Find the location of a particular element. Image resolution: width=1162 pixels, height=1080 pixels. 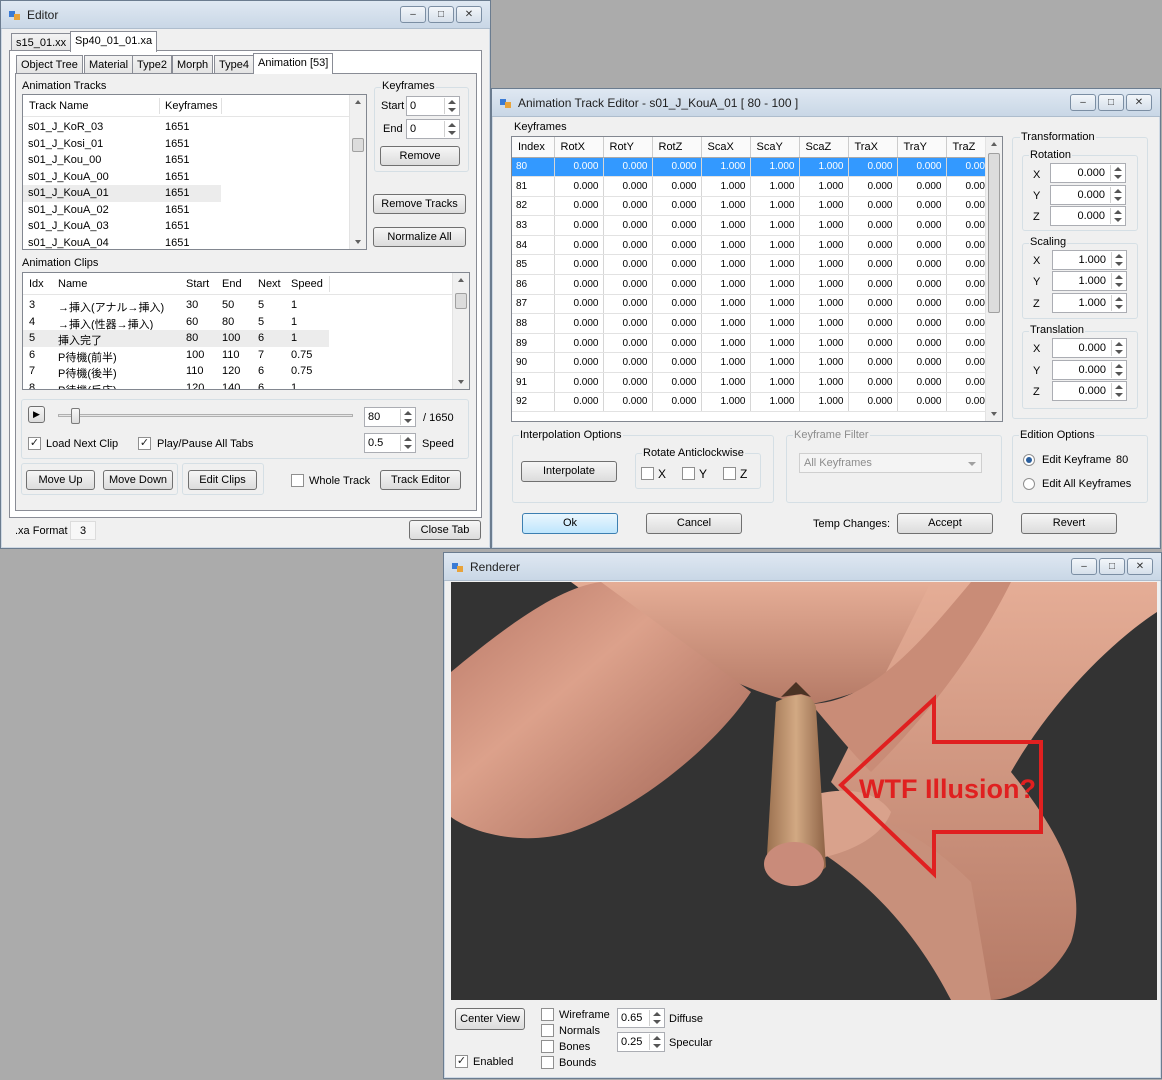

rotation-y-spinner: 0.000 is located at coordinates (1088, 195).